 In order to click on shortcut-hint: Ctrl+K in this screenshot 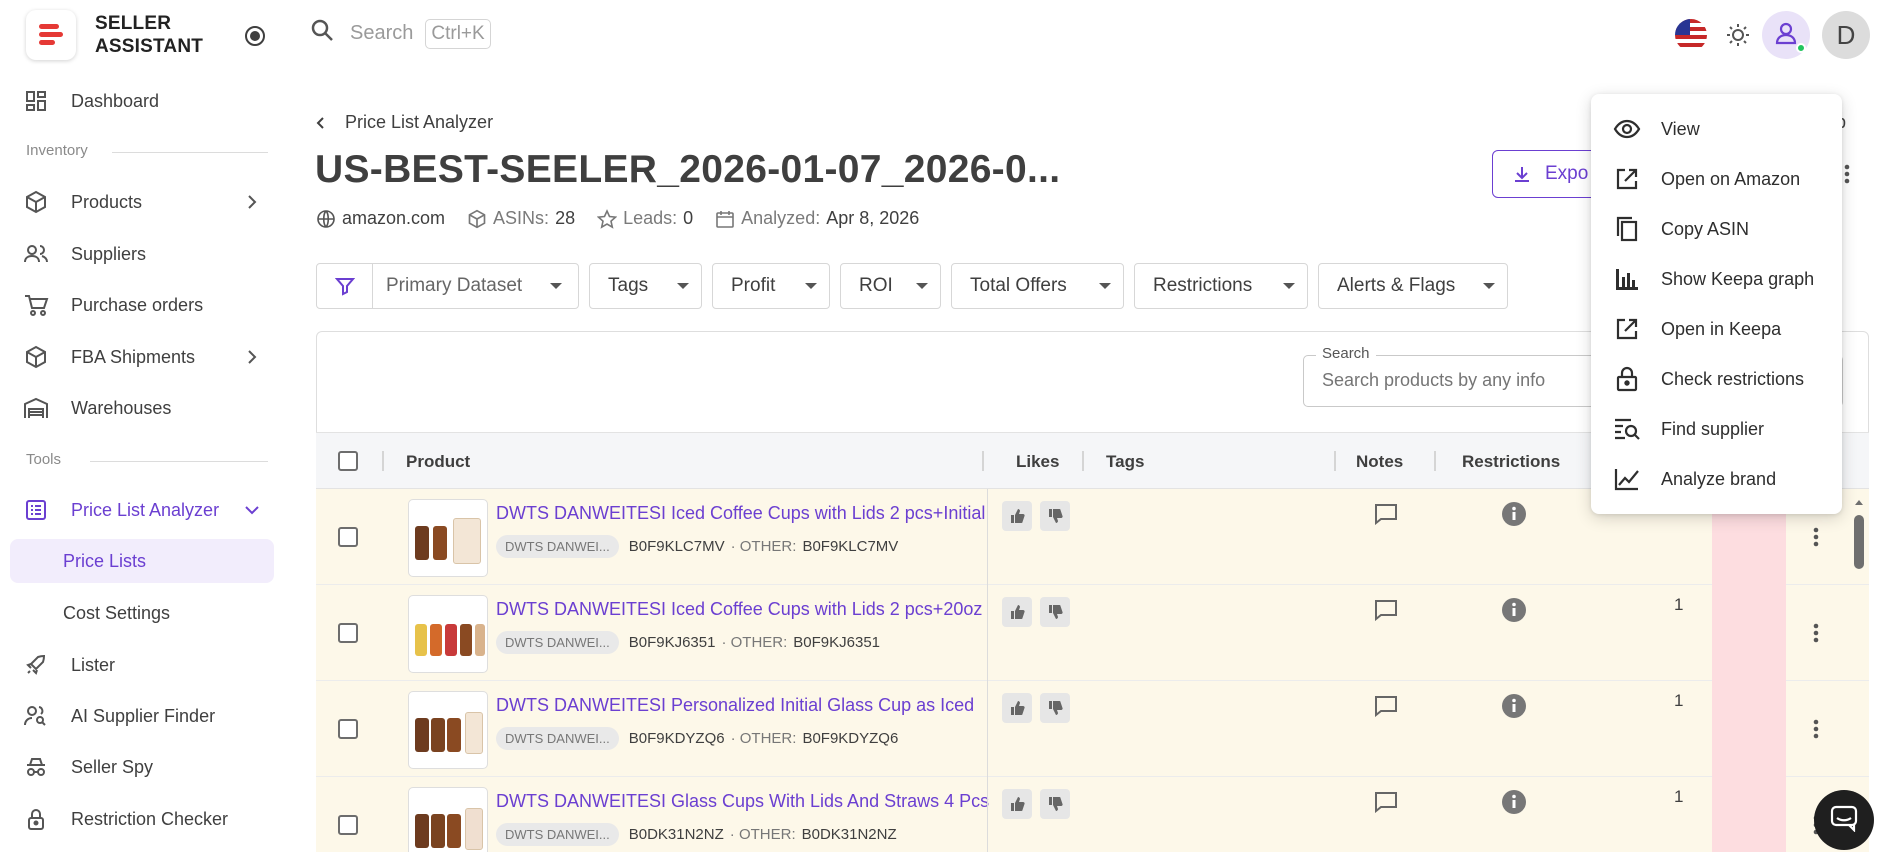, I will do `click(458, 33)`.